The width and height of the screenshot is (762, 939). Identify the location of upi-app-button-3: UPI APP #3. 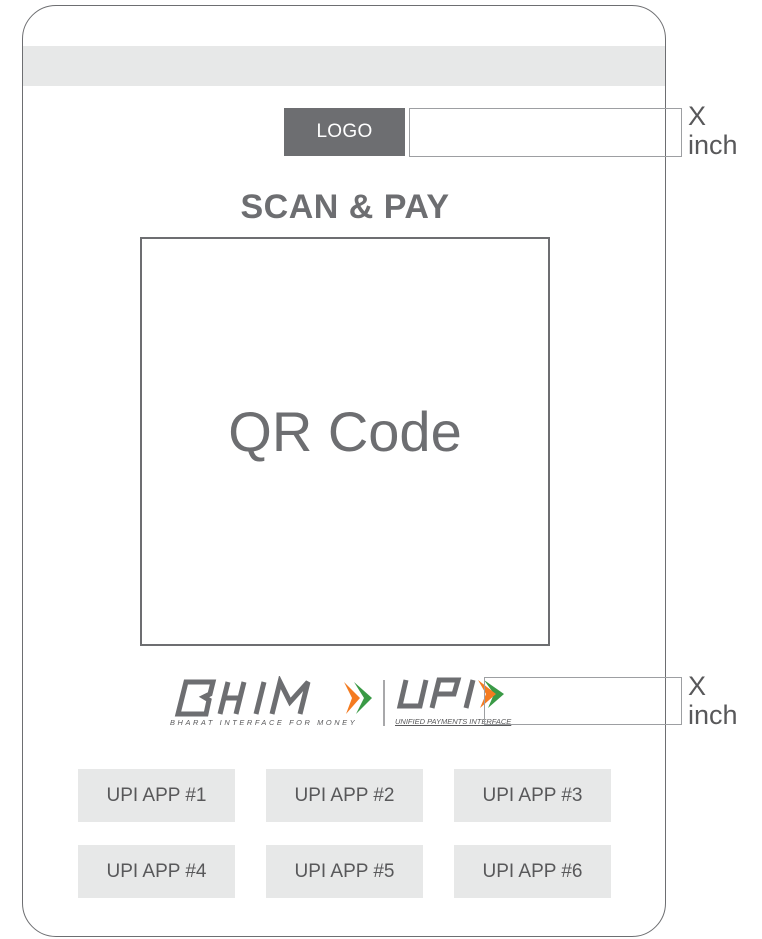
(532, 795).